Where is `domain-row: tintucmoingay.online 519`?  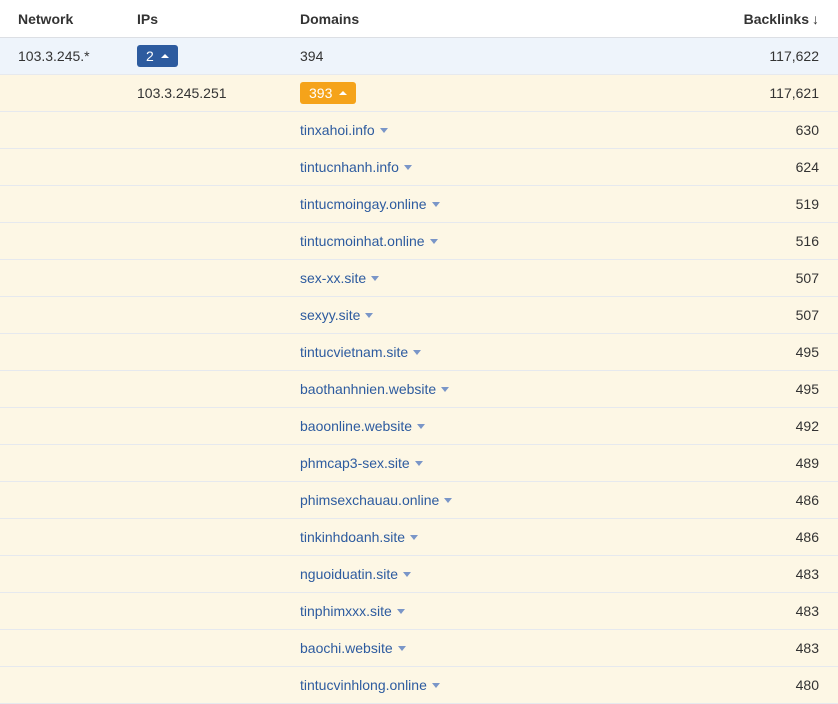 domain-row: tintucmoingay.online 519 is located at coordinates (419, 204).